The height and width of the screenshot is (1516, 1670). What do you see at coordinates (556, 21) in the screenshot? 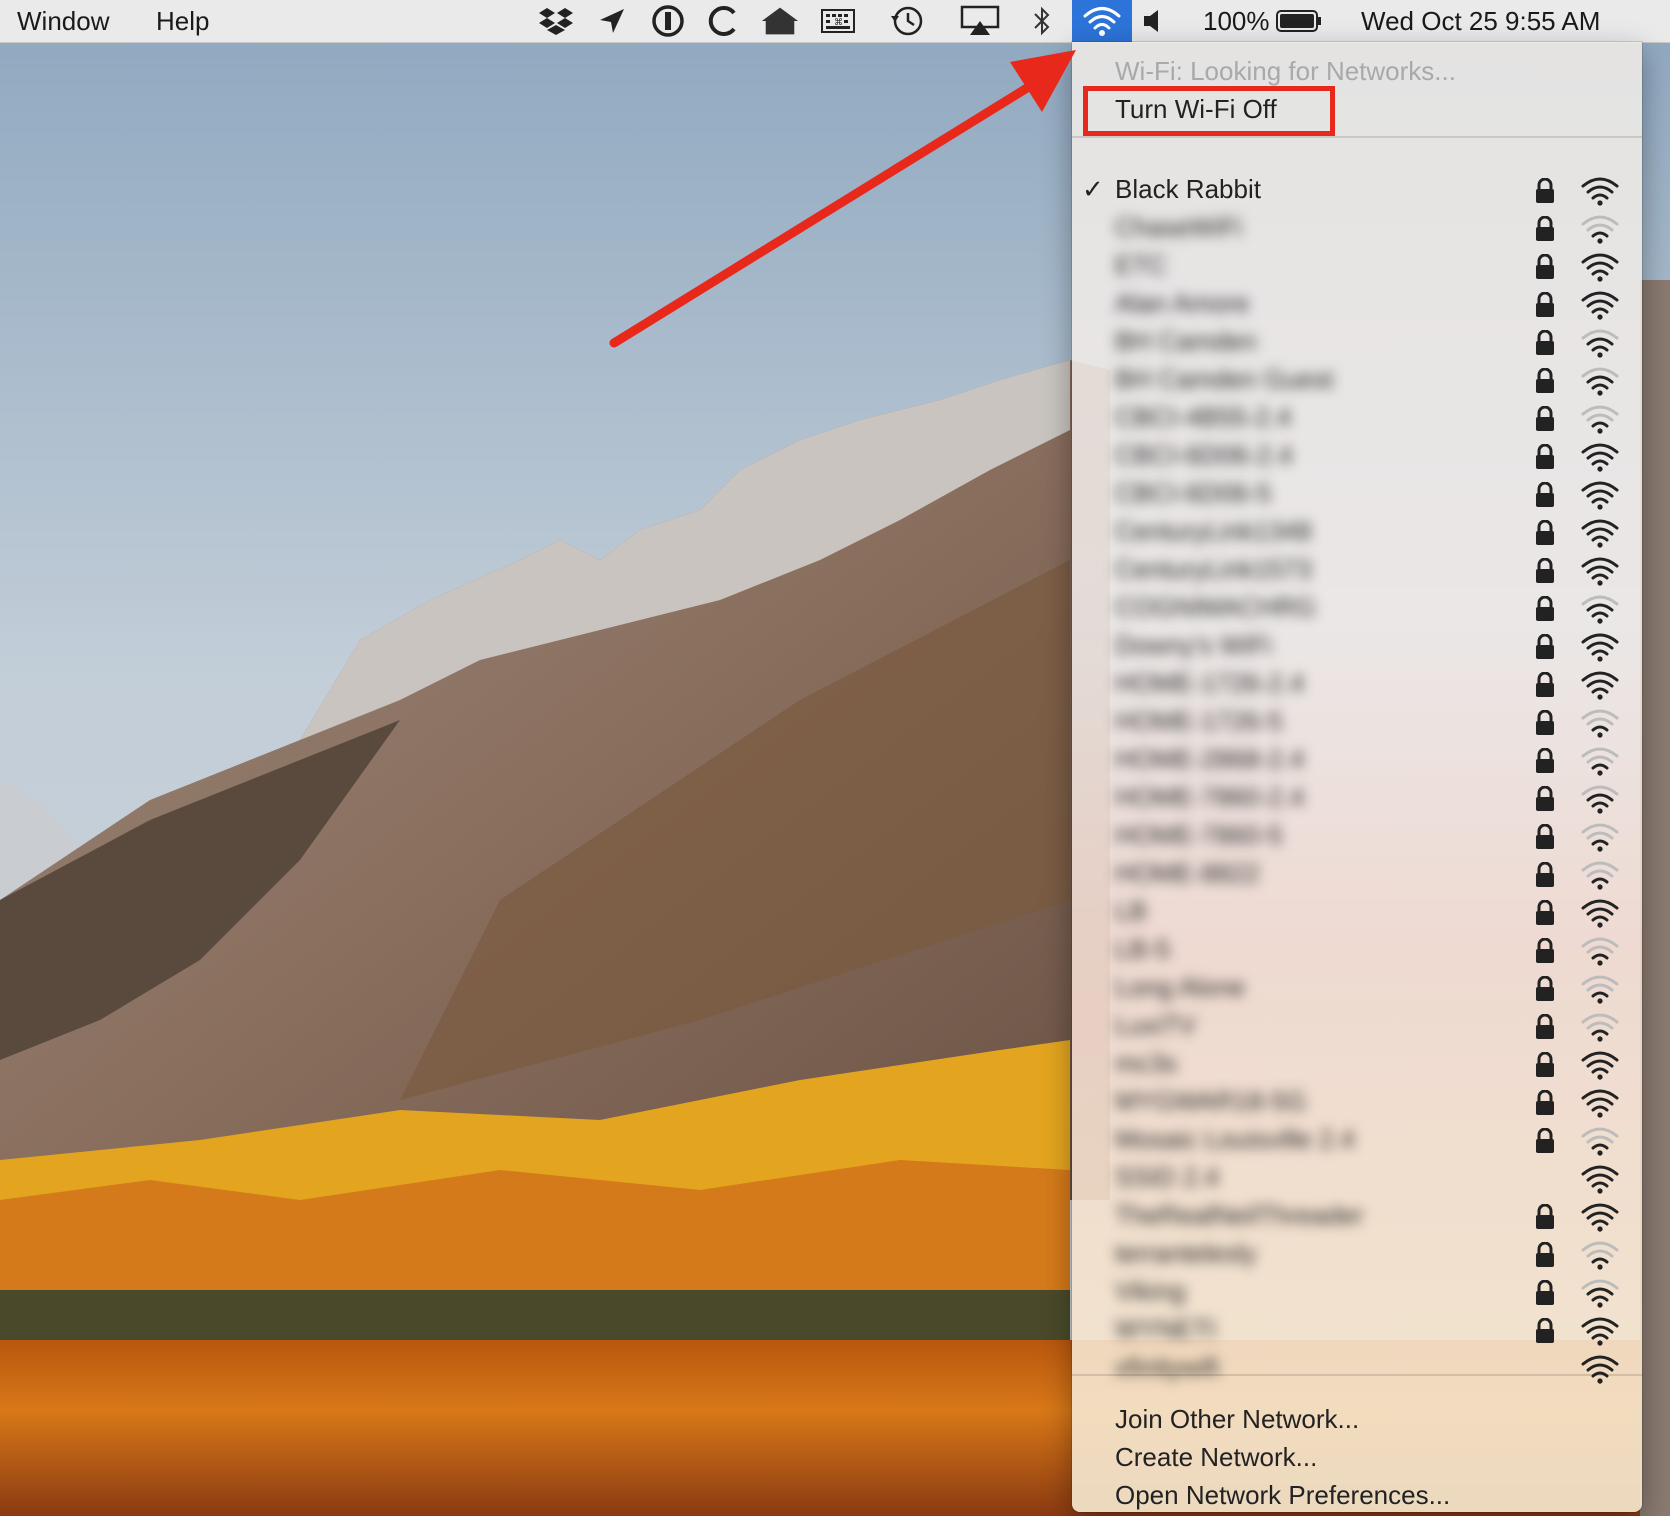
I see `dropbox-icon` at bounding box center [556, 21].